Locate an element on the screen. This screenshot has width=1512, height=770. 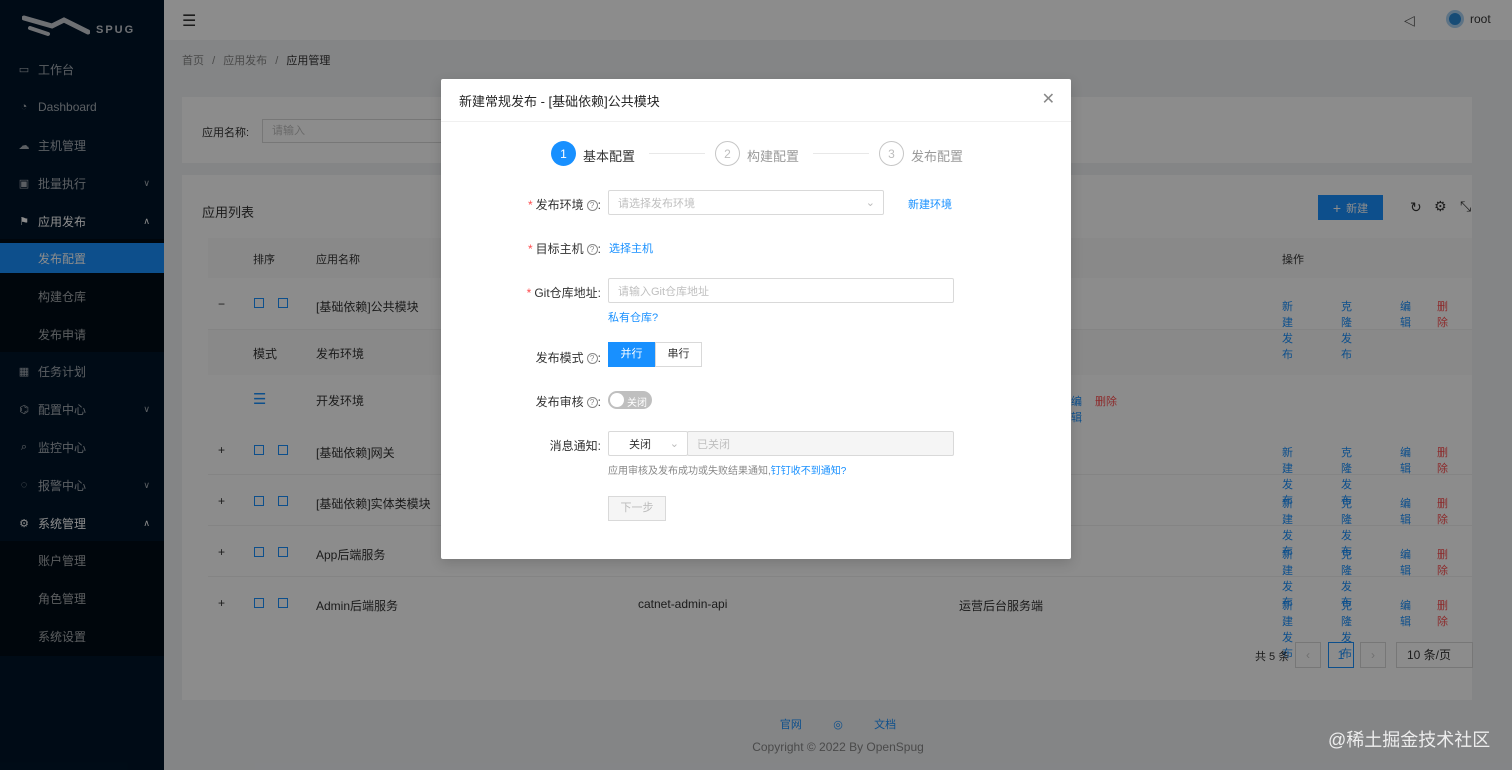
mode-label: 发布模式?: is located at coordinates (568, 358).